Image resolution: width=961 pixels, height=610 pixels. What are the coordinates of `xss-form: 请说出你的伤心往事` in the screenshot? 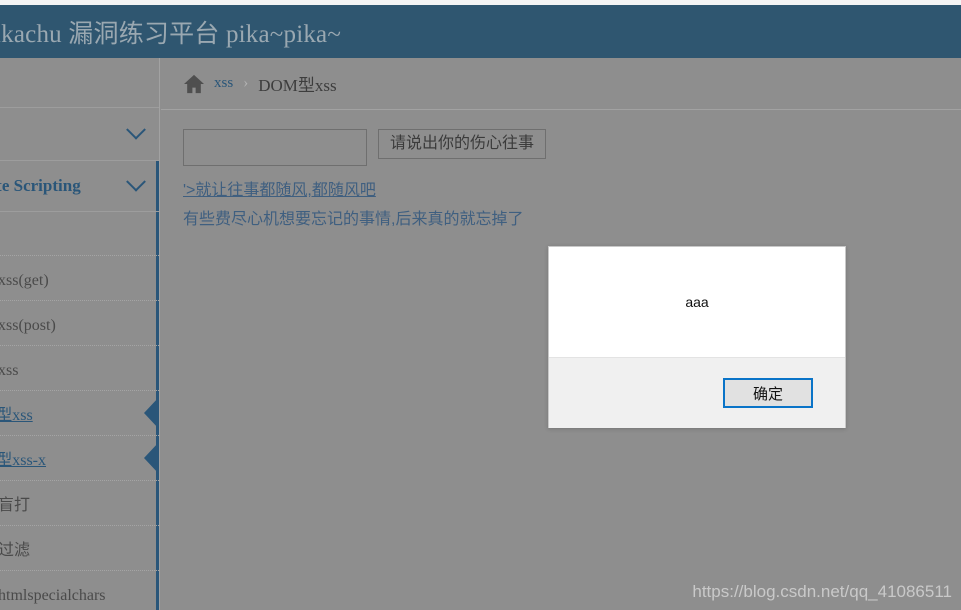 It's located at (561, 138).